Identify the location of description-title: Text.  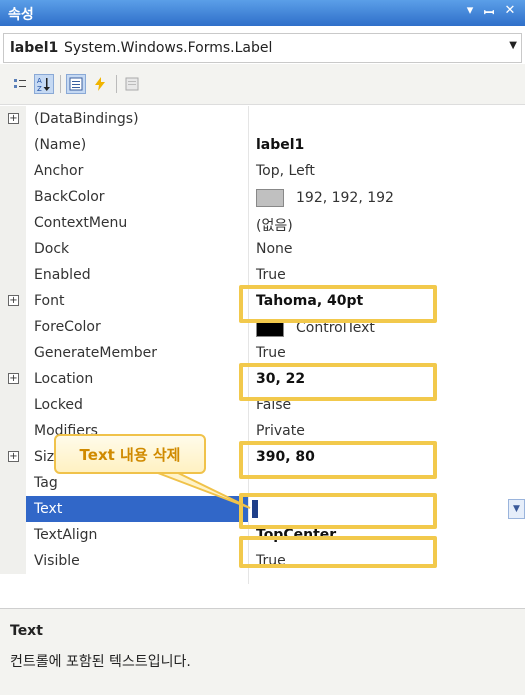
(26, 631).